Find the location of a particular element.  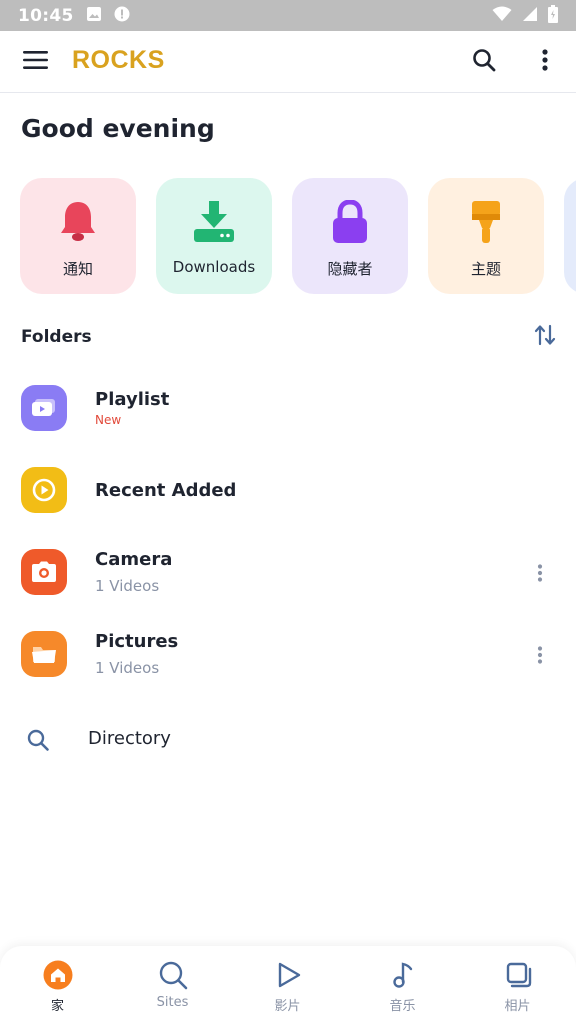

search-button is located at coordinates (484, 62).